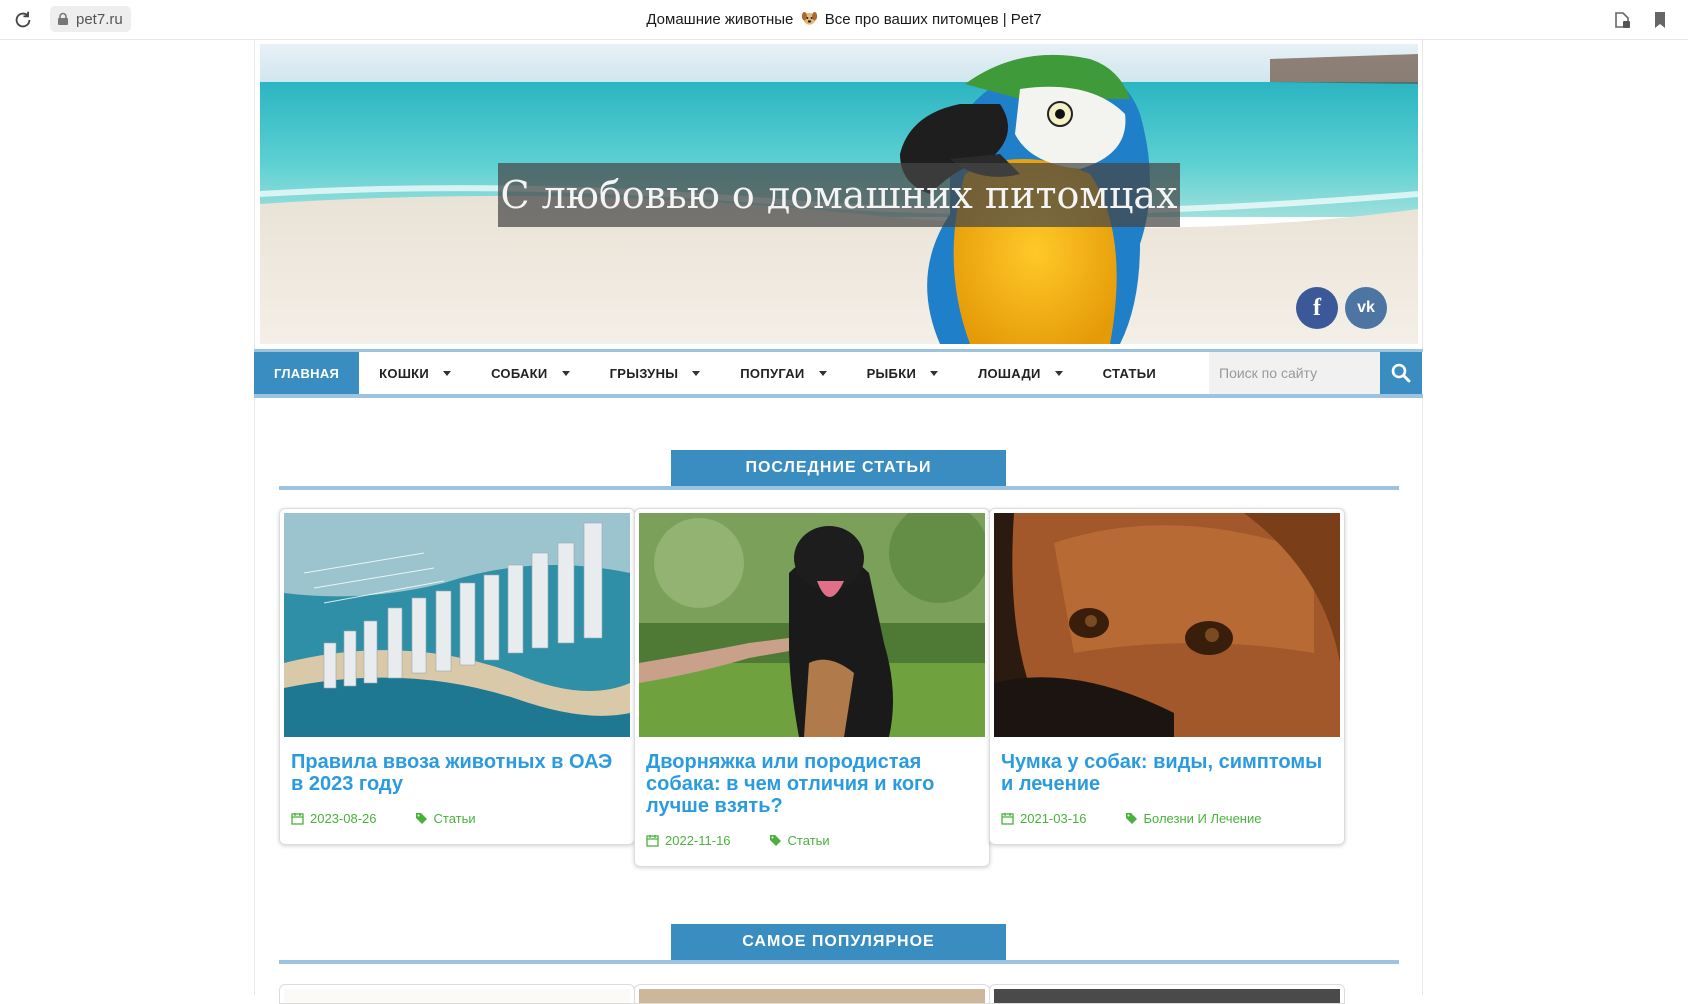 This screenshot has height=1004, width=1688. I want to click on title-text-before: Домашние животные, so click(720, 19).